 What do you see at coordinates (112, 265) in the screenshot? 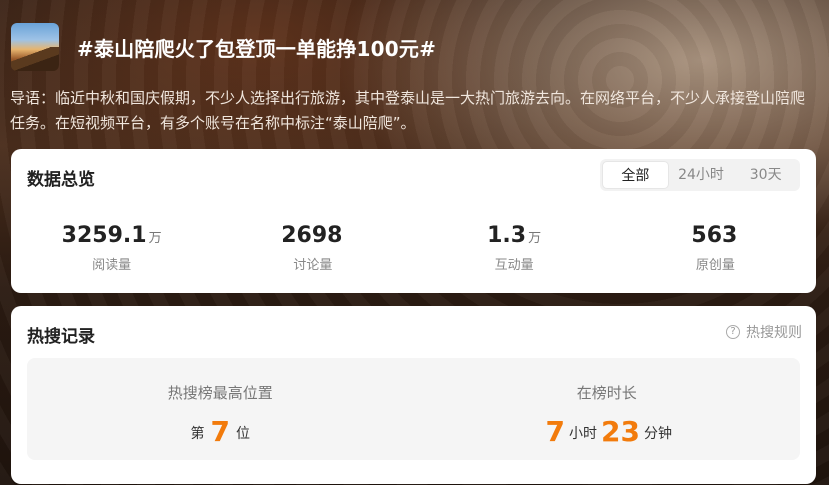
I see `stat-read-label: 阅读量` at bounding box center [112, 265].